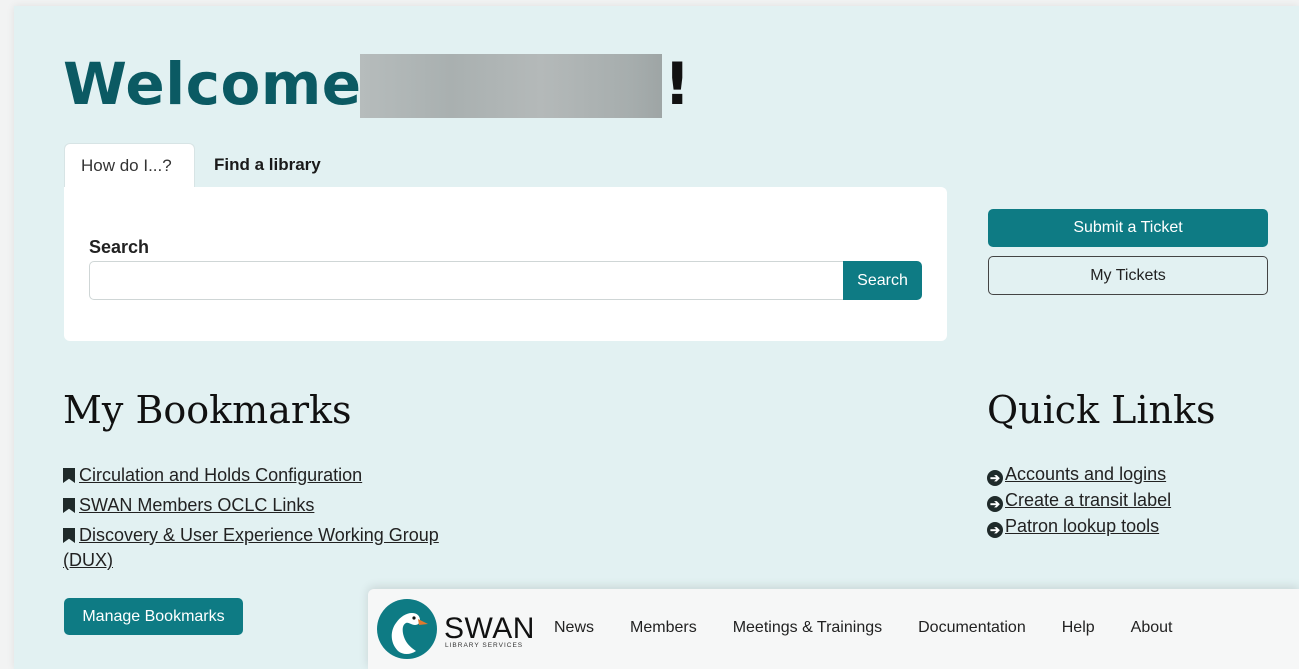 This screenshot has height=669, width=1299. Describe the element at coordinates (663, 628) in the screenshot. I see `nav-item-members: Members` at that location.